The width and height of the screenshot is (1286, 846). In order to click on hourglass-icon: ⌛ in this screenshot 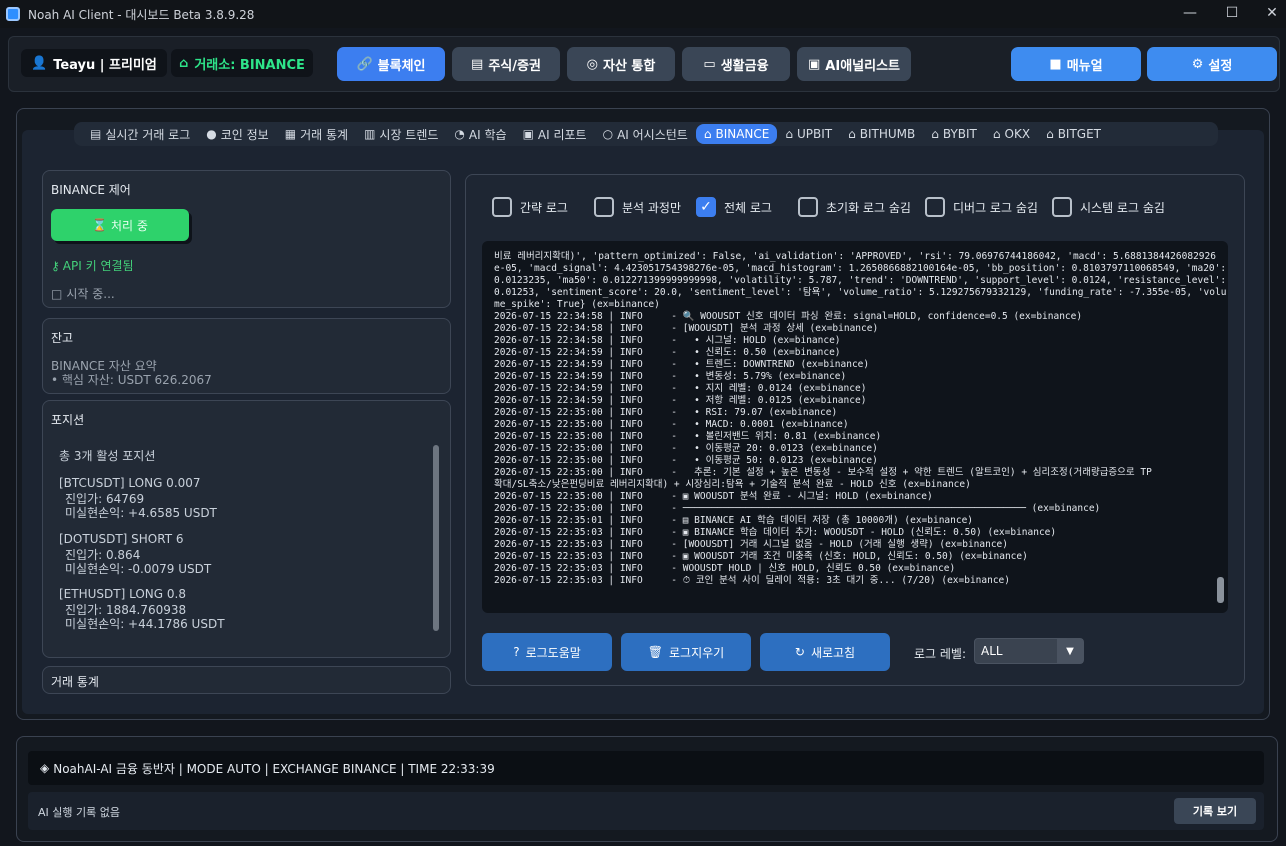, I will do `click(99, 225)`.